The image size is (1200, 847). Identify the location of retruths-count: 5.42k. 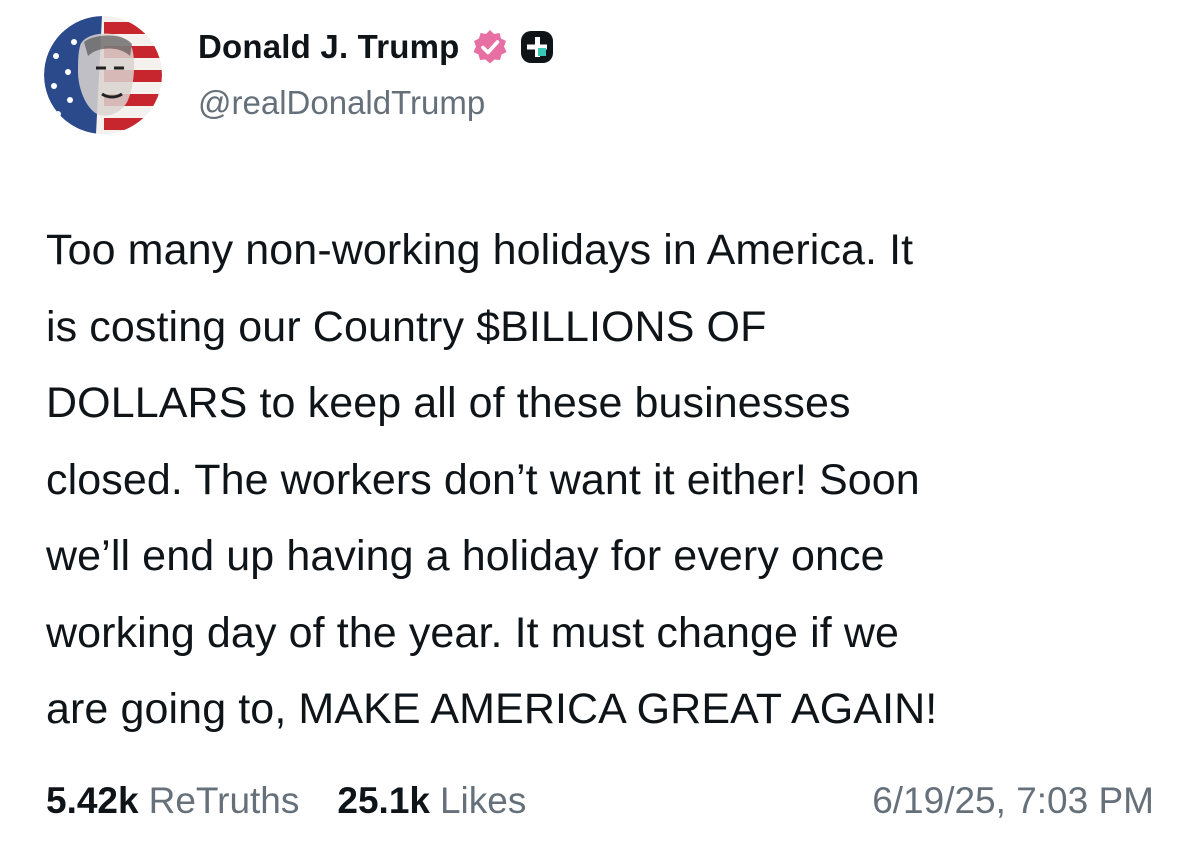
(92, 801).